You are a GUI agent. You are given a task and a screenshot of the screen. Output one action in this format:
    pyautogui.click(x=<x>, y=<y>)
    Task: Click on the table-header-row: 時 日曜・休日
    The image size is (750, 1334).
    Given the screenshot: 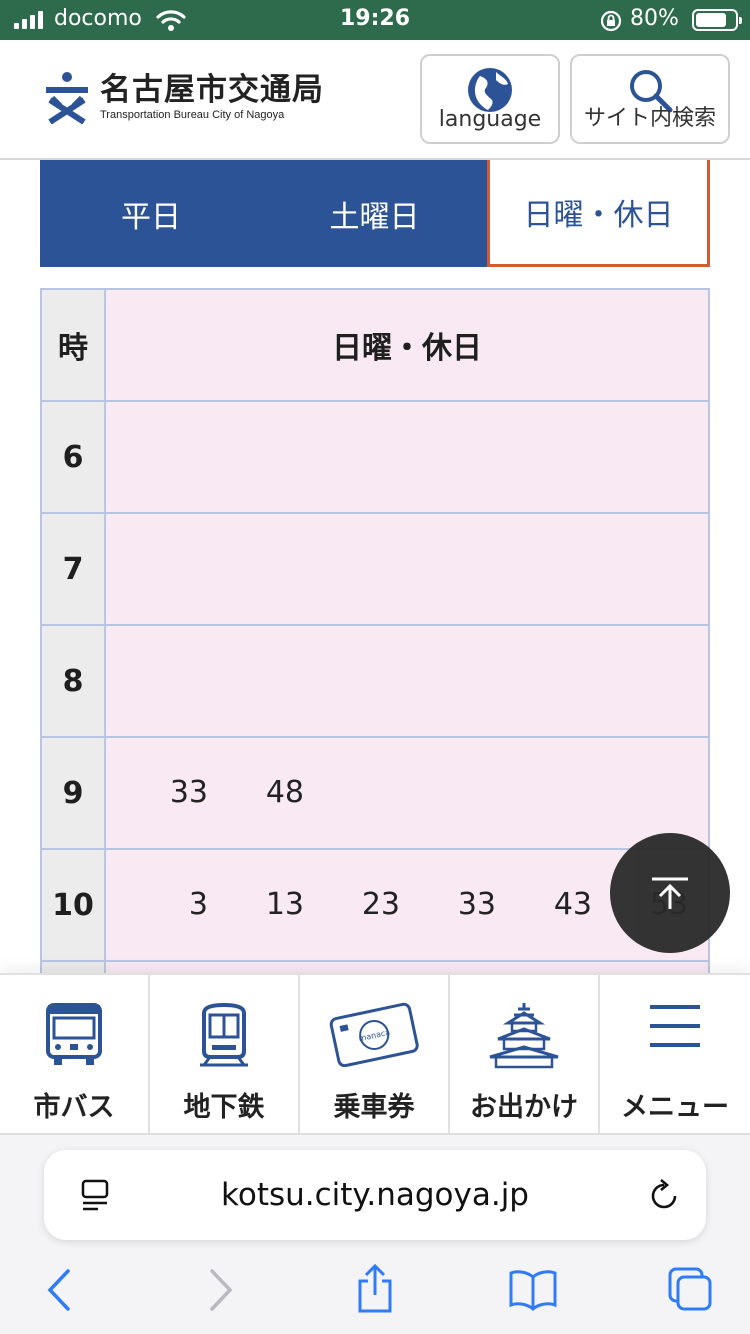 What is the action you would take?
    pyautogui.click(x=375, y=346)
    